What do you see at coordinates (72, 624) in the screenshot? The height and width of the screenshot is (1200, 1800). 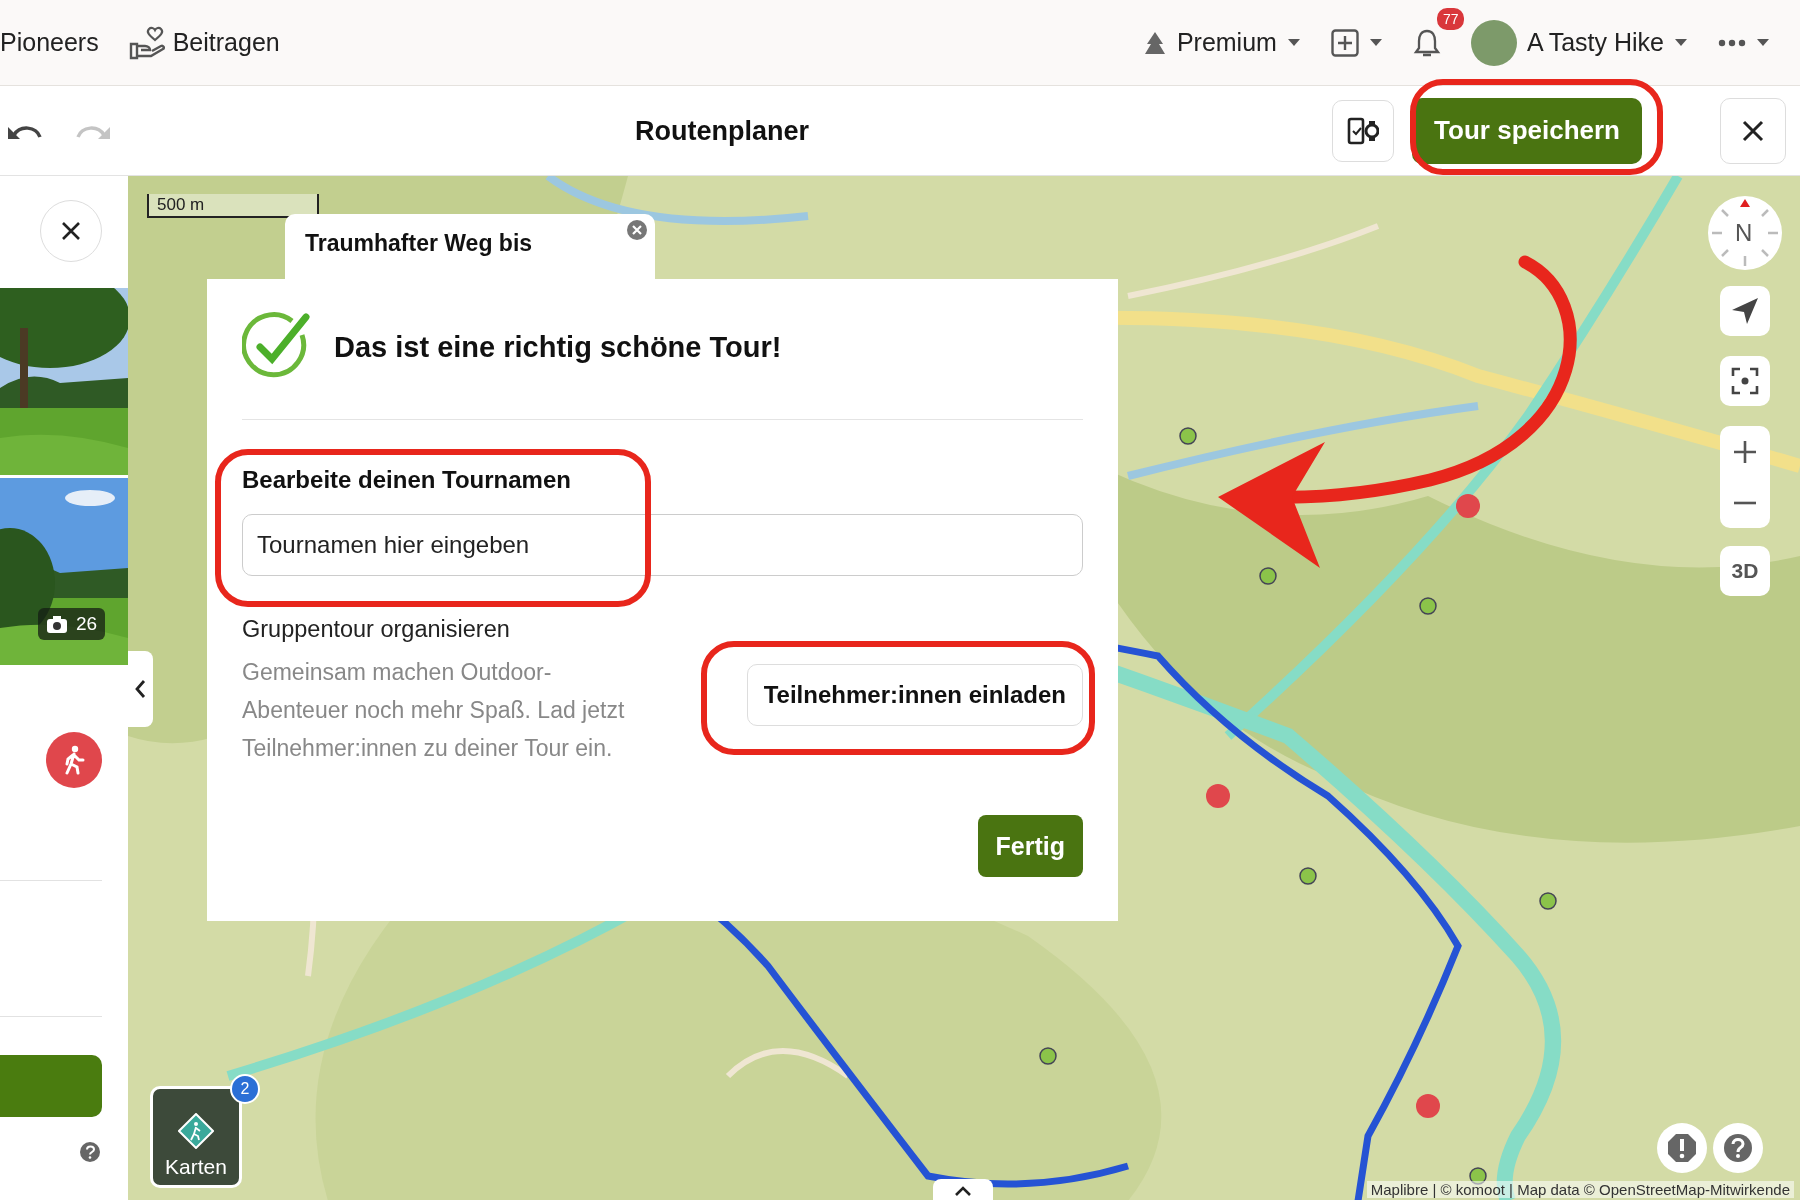 I see `photo-count: 26` at bounding box center [72, 624].